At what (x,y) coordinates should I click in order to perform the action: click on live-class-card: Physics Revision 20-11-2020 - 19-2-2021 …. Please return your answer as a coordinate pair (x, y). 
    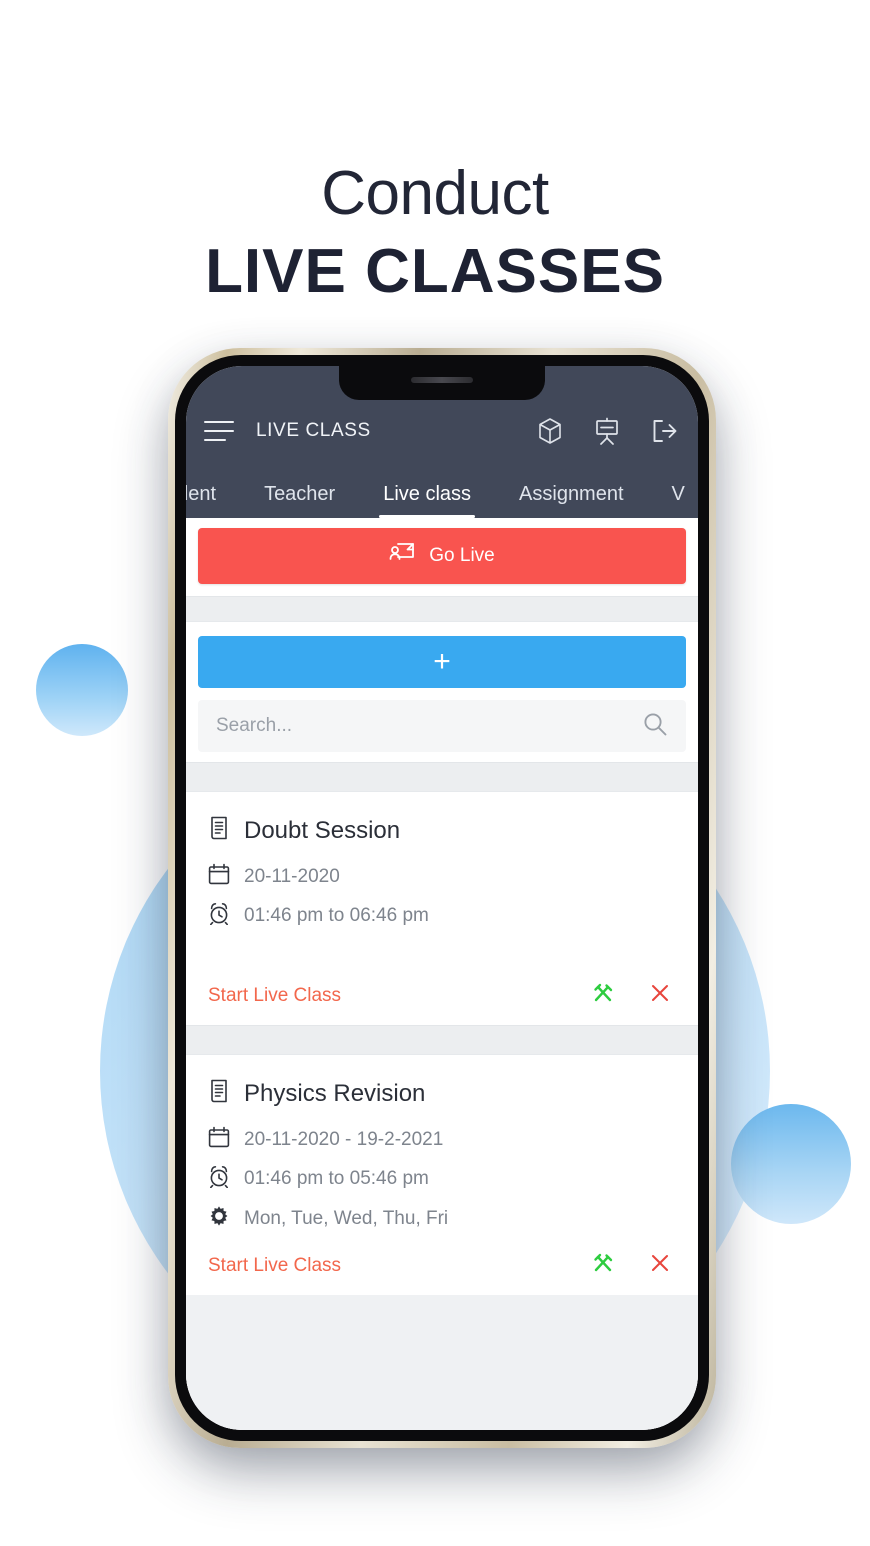
    Looking at the image, I should click on (442, 1175).